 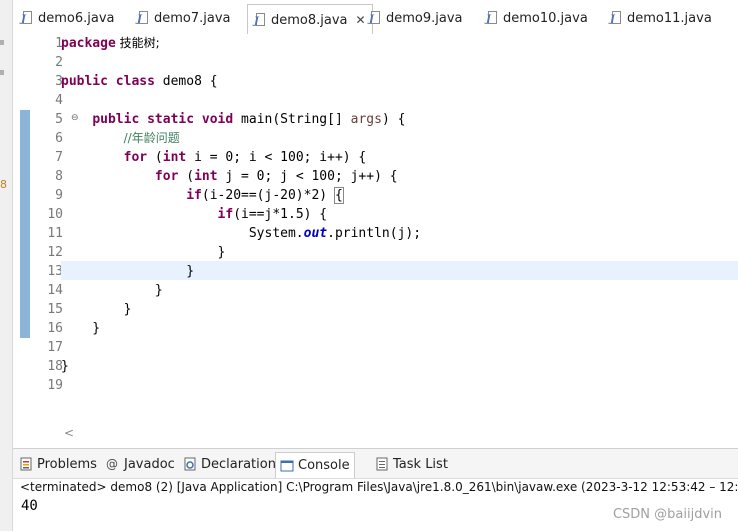 I want to click on change-marker, so click(x=25, y=224).